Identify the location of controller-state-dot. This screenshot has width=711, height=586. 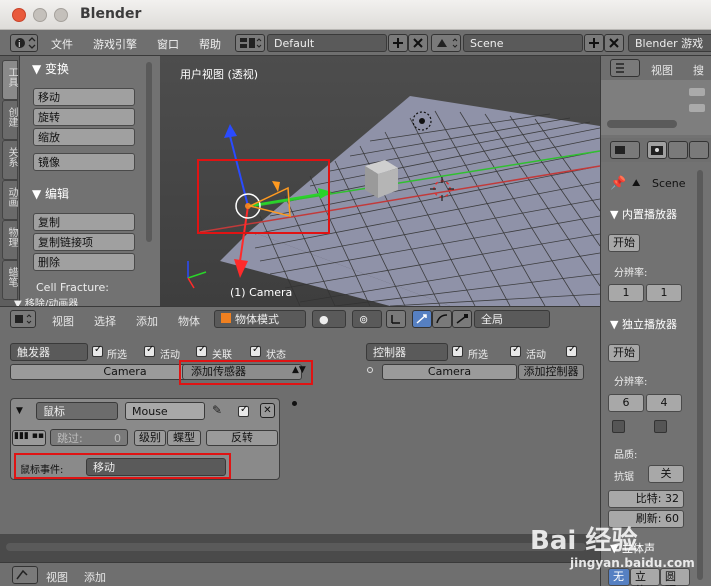
(370, 370).